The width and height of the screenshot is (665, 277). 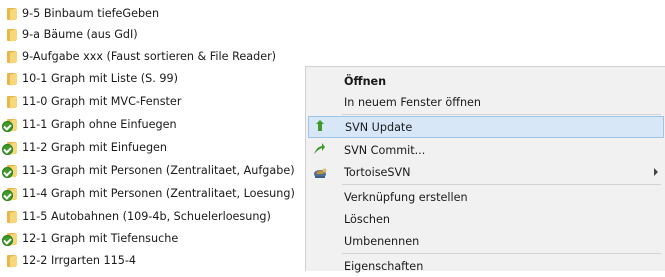 What do you see at coordinates (321, 172) in the screenshot?
I see `tortoisesvn-icon` at bounding box center [321, 172].